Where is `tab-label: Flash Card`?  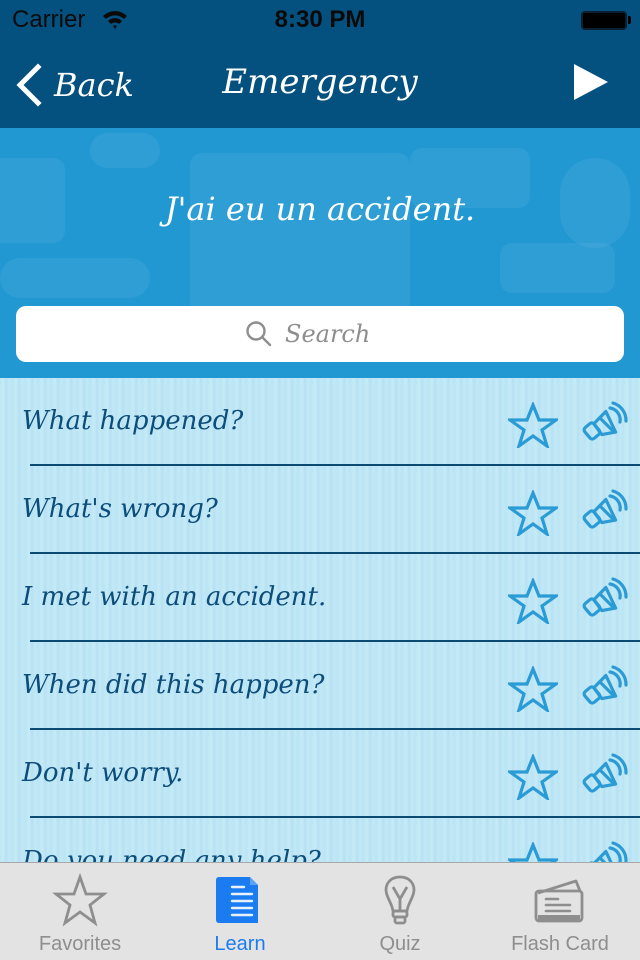
tab-label: Flash Card is located at coordinates (560, 944).